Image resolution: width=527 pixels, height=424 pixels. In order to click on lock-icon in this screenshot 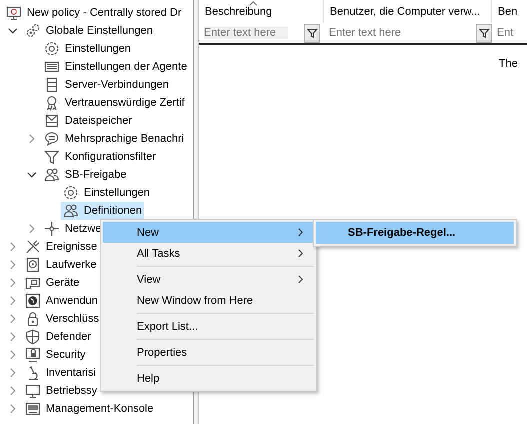, I will do `click(33, 319)`.